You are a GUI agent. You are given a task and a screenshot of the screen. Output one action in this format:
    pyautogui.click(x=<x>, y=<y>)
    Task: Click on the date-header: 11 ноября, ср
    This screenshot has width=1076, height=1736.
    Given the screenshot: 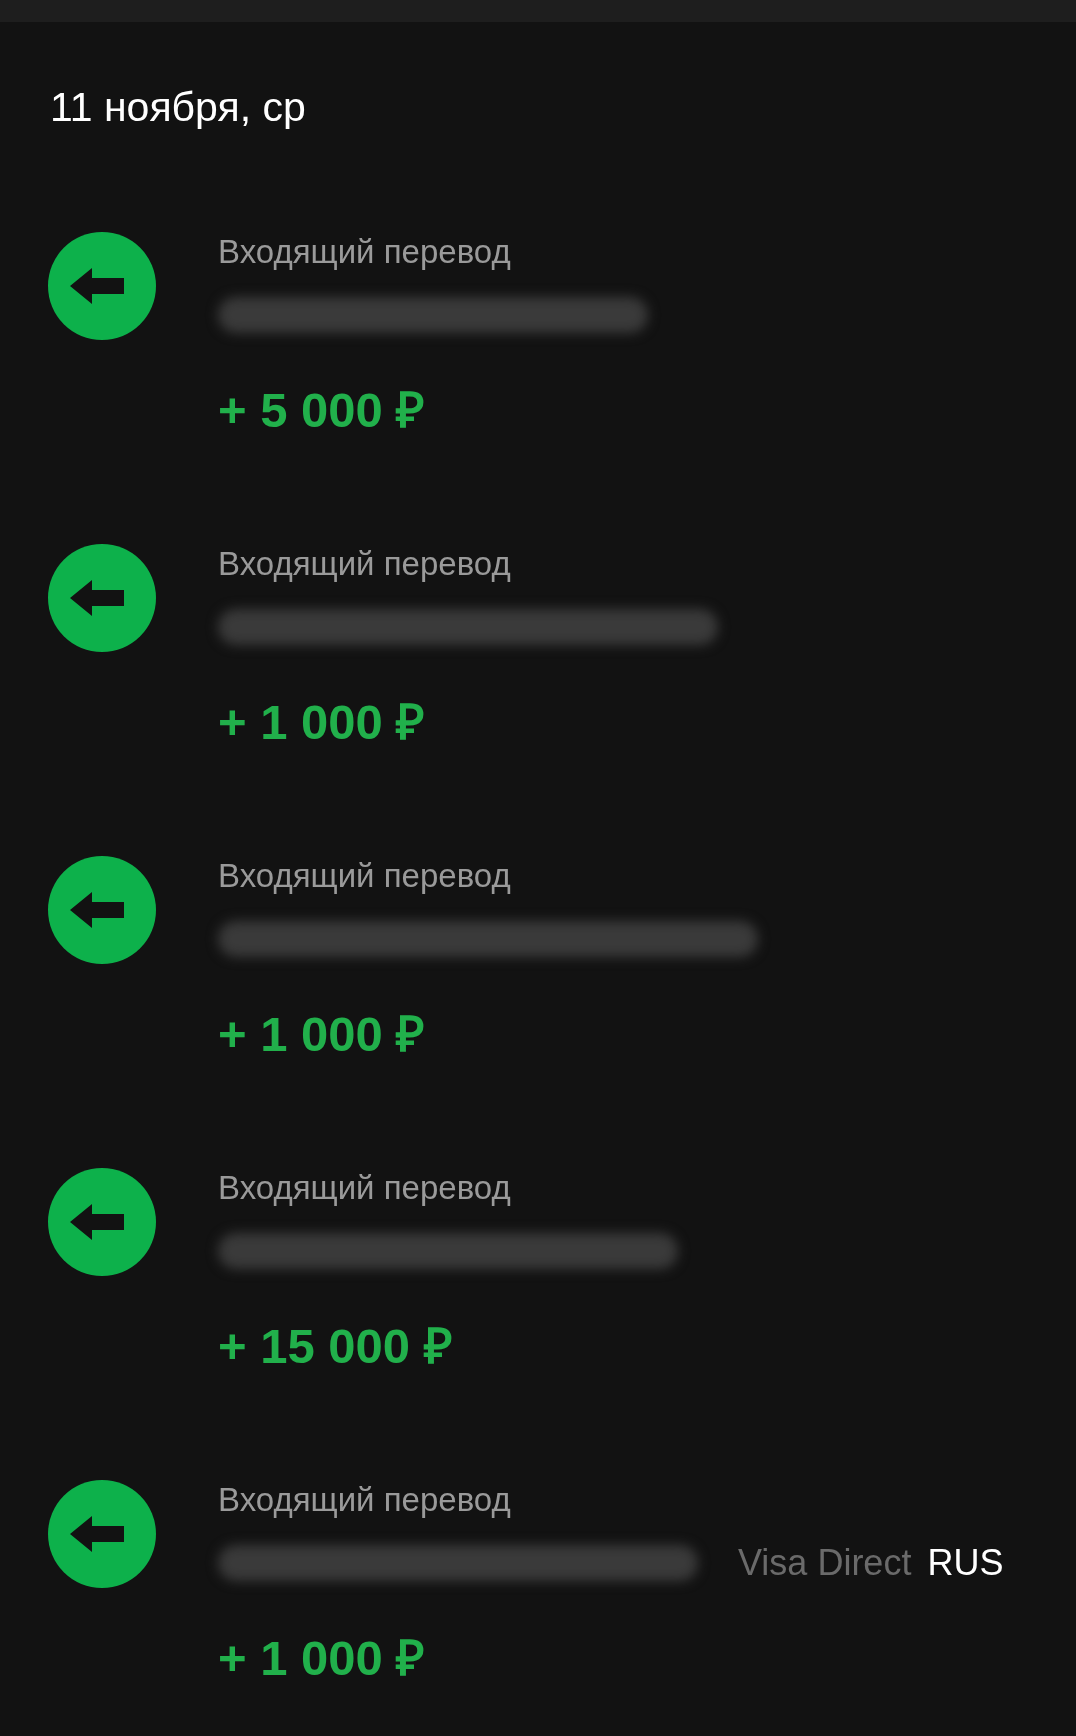 What is the action you would take?
    pyautogui.click(x=178, y=107)
    